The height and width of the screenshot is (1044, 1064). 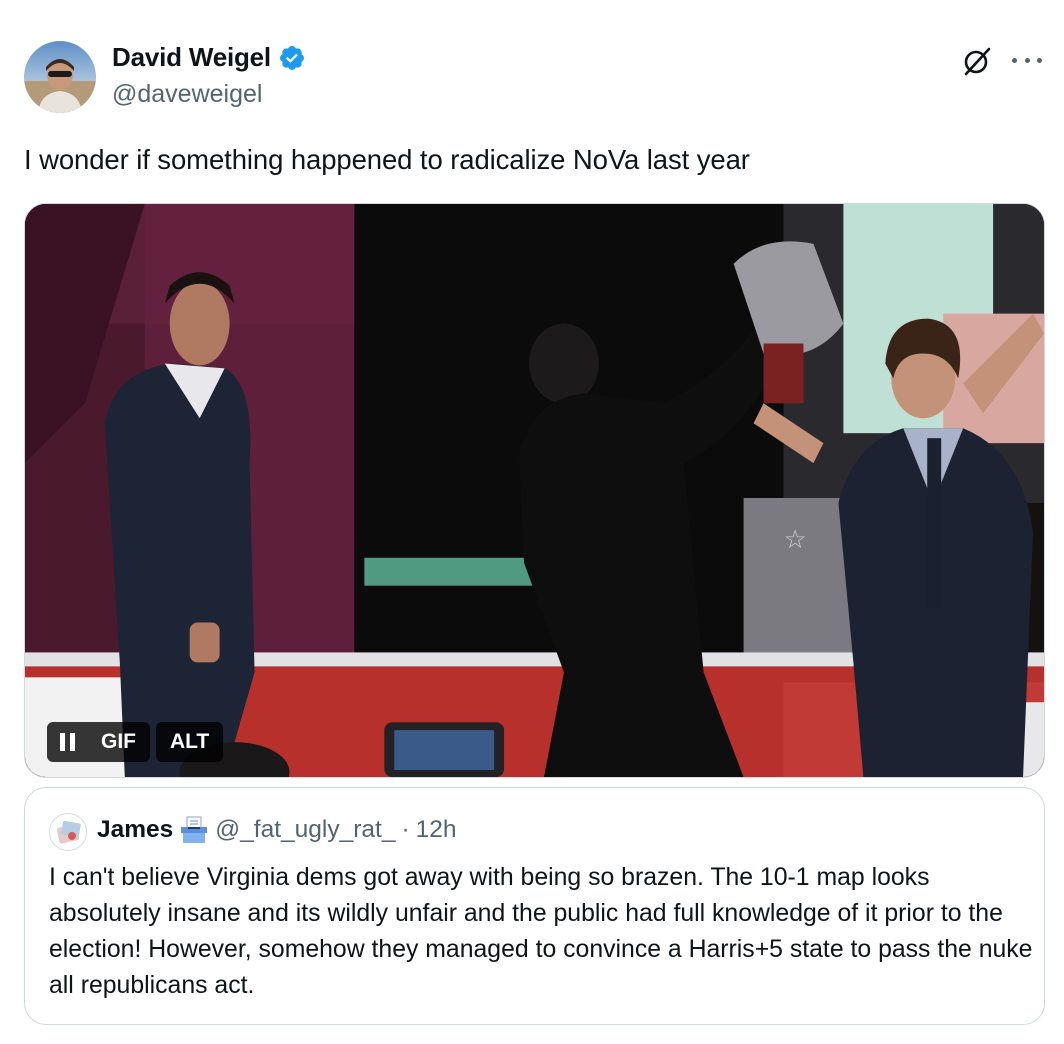 I want to click on media-controls: GIF ALT, so click(x=135, y=742).